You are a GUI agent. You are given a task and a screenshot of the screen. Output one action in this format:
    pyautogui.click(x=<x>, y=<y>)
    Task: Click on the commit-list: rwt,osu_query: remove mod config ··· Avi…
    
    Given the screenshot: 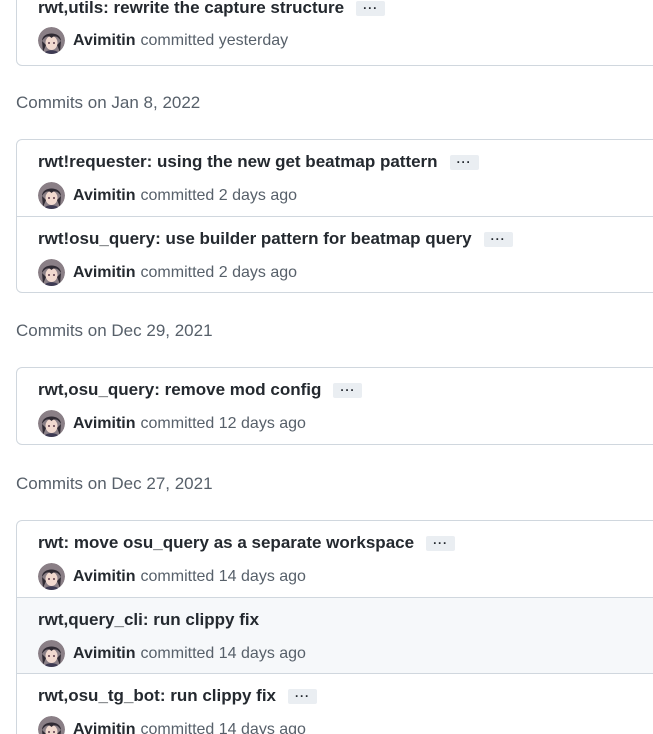 What is the action you would take?
    pyautogui.click(x=334, y=406)
    